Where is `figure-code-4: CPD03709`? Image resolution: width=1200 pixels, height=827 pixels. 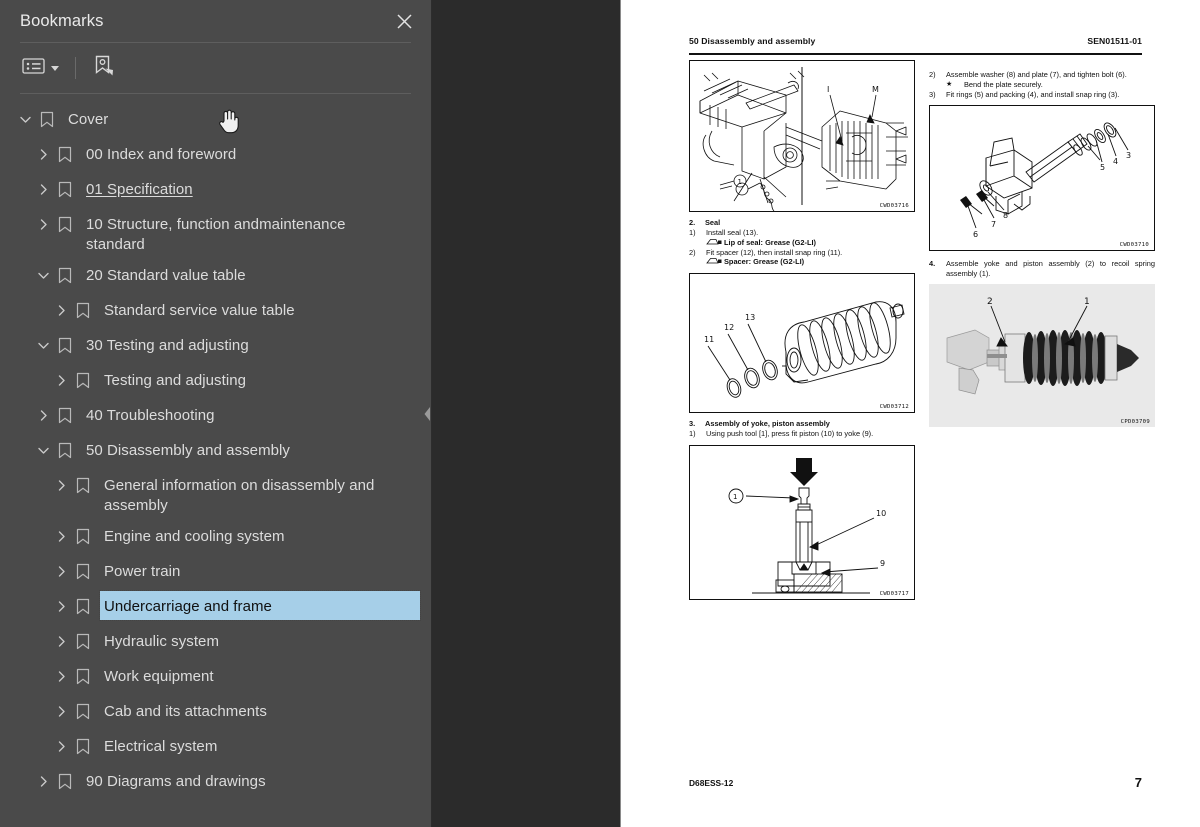 figure-code-4: CPD03709 is located at coordinates (1135, 422).